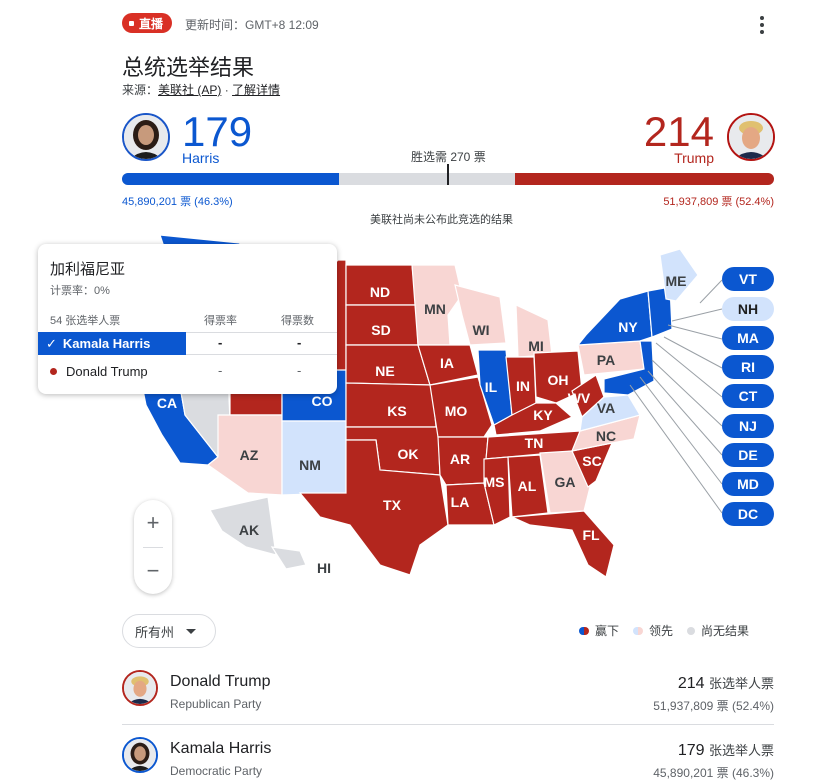 The width and height of the screenshot is (827, 781). I want to click on callout-de: DE, so click(748, 455).